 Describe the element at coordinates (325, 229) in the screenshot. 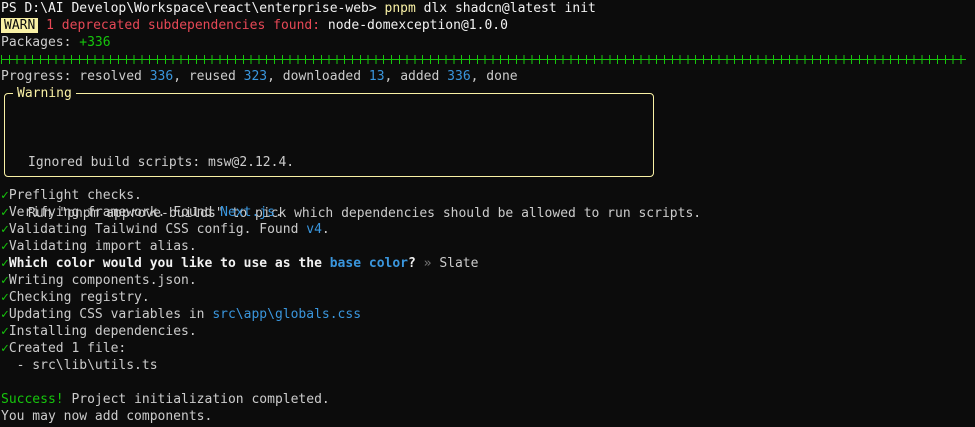

I see `step-tailwind-suffix: .` at that location.